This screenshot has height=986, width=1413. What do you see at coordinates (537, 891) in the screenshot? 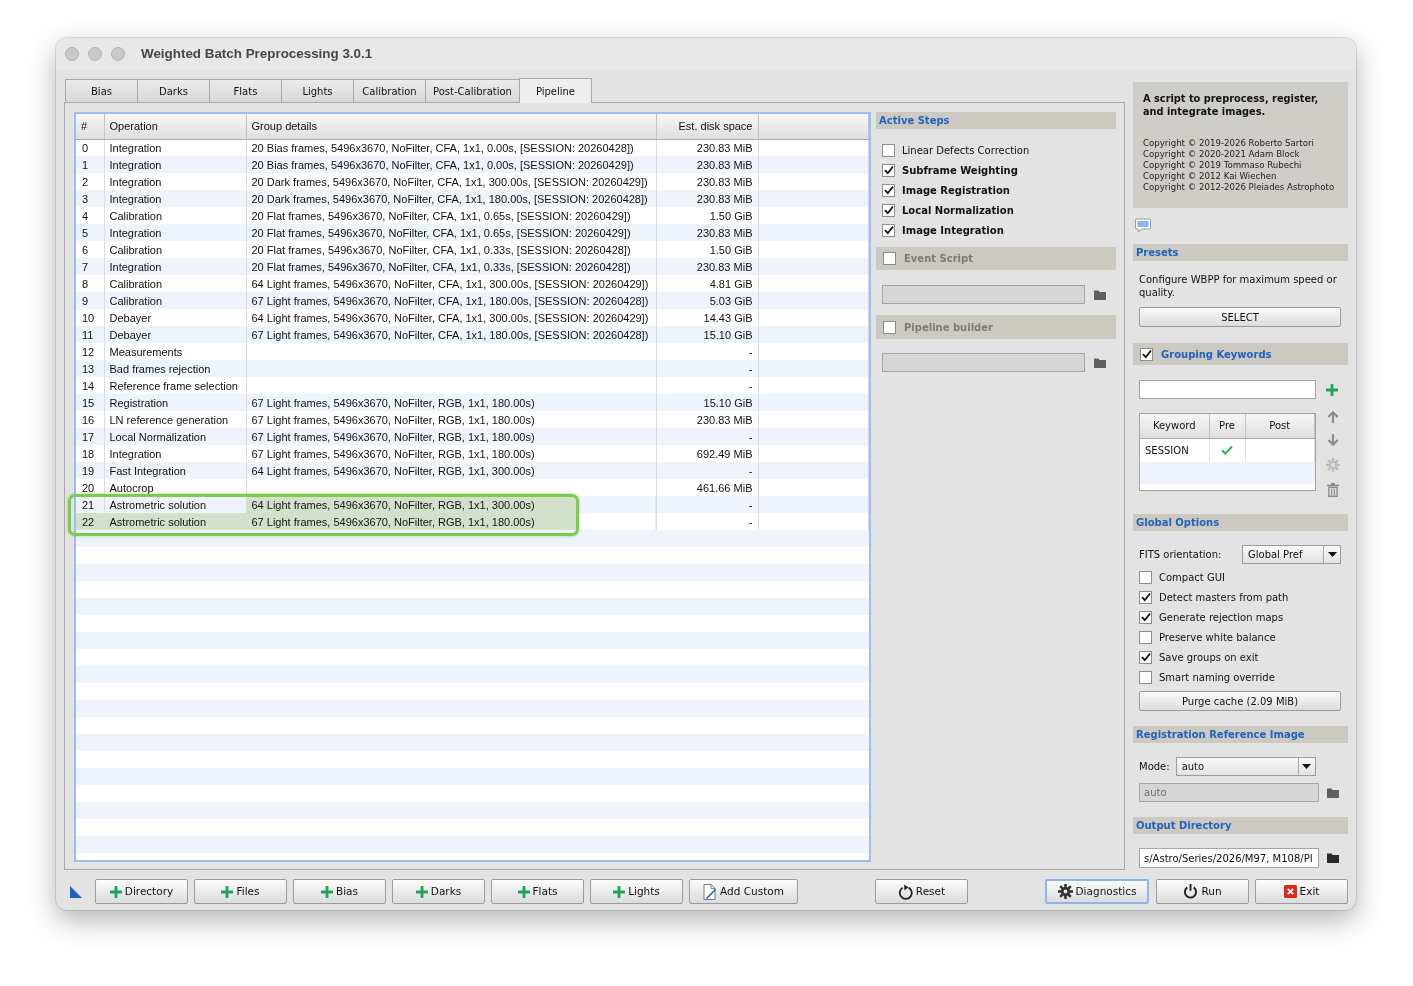
I see `add-button: Flats` at bounding box center [537, 891].